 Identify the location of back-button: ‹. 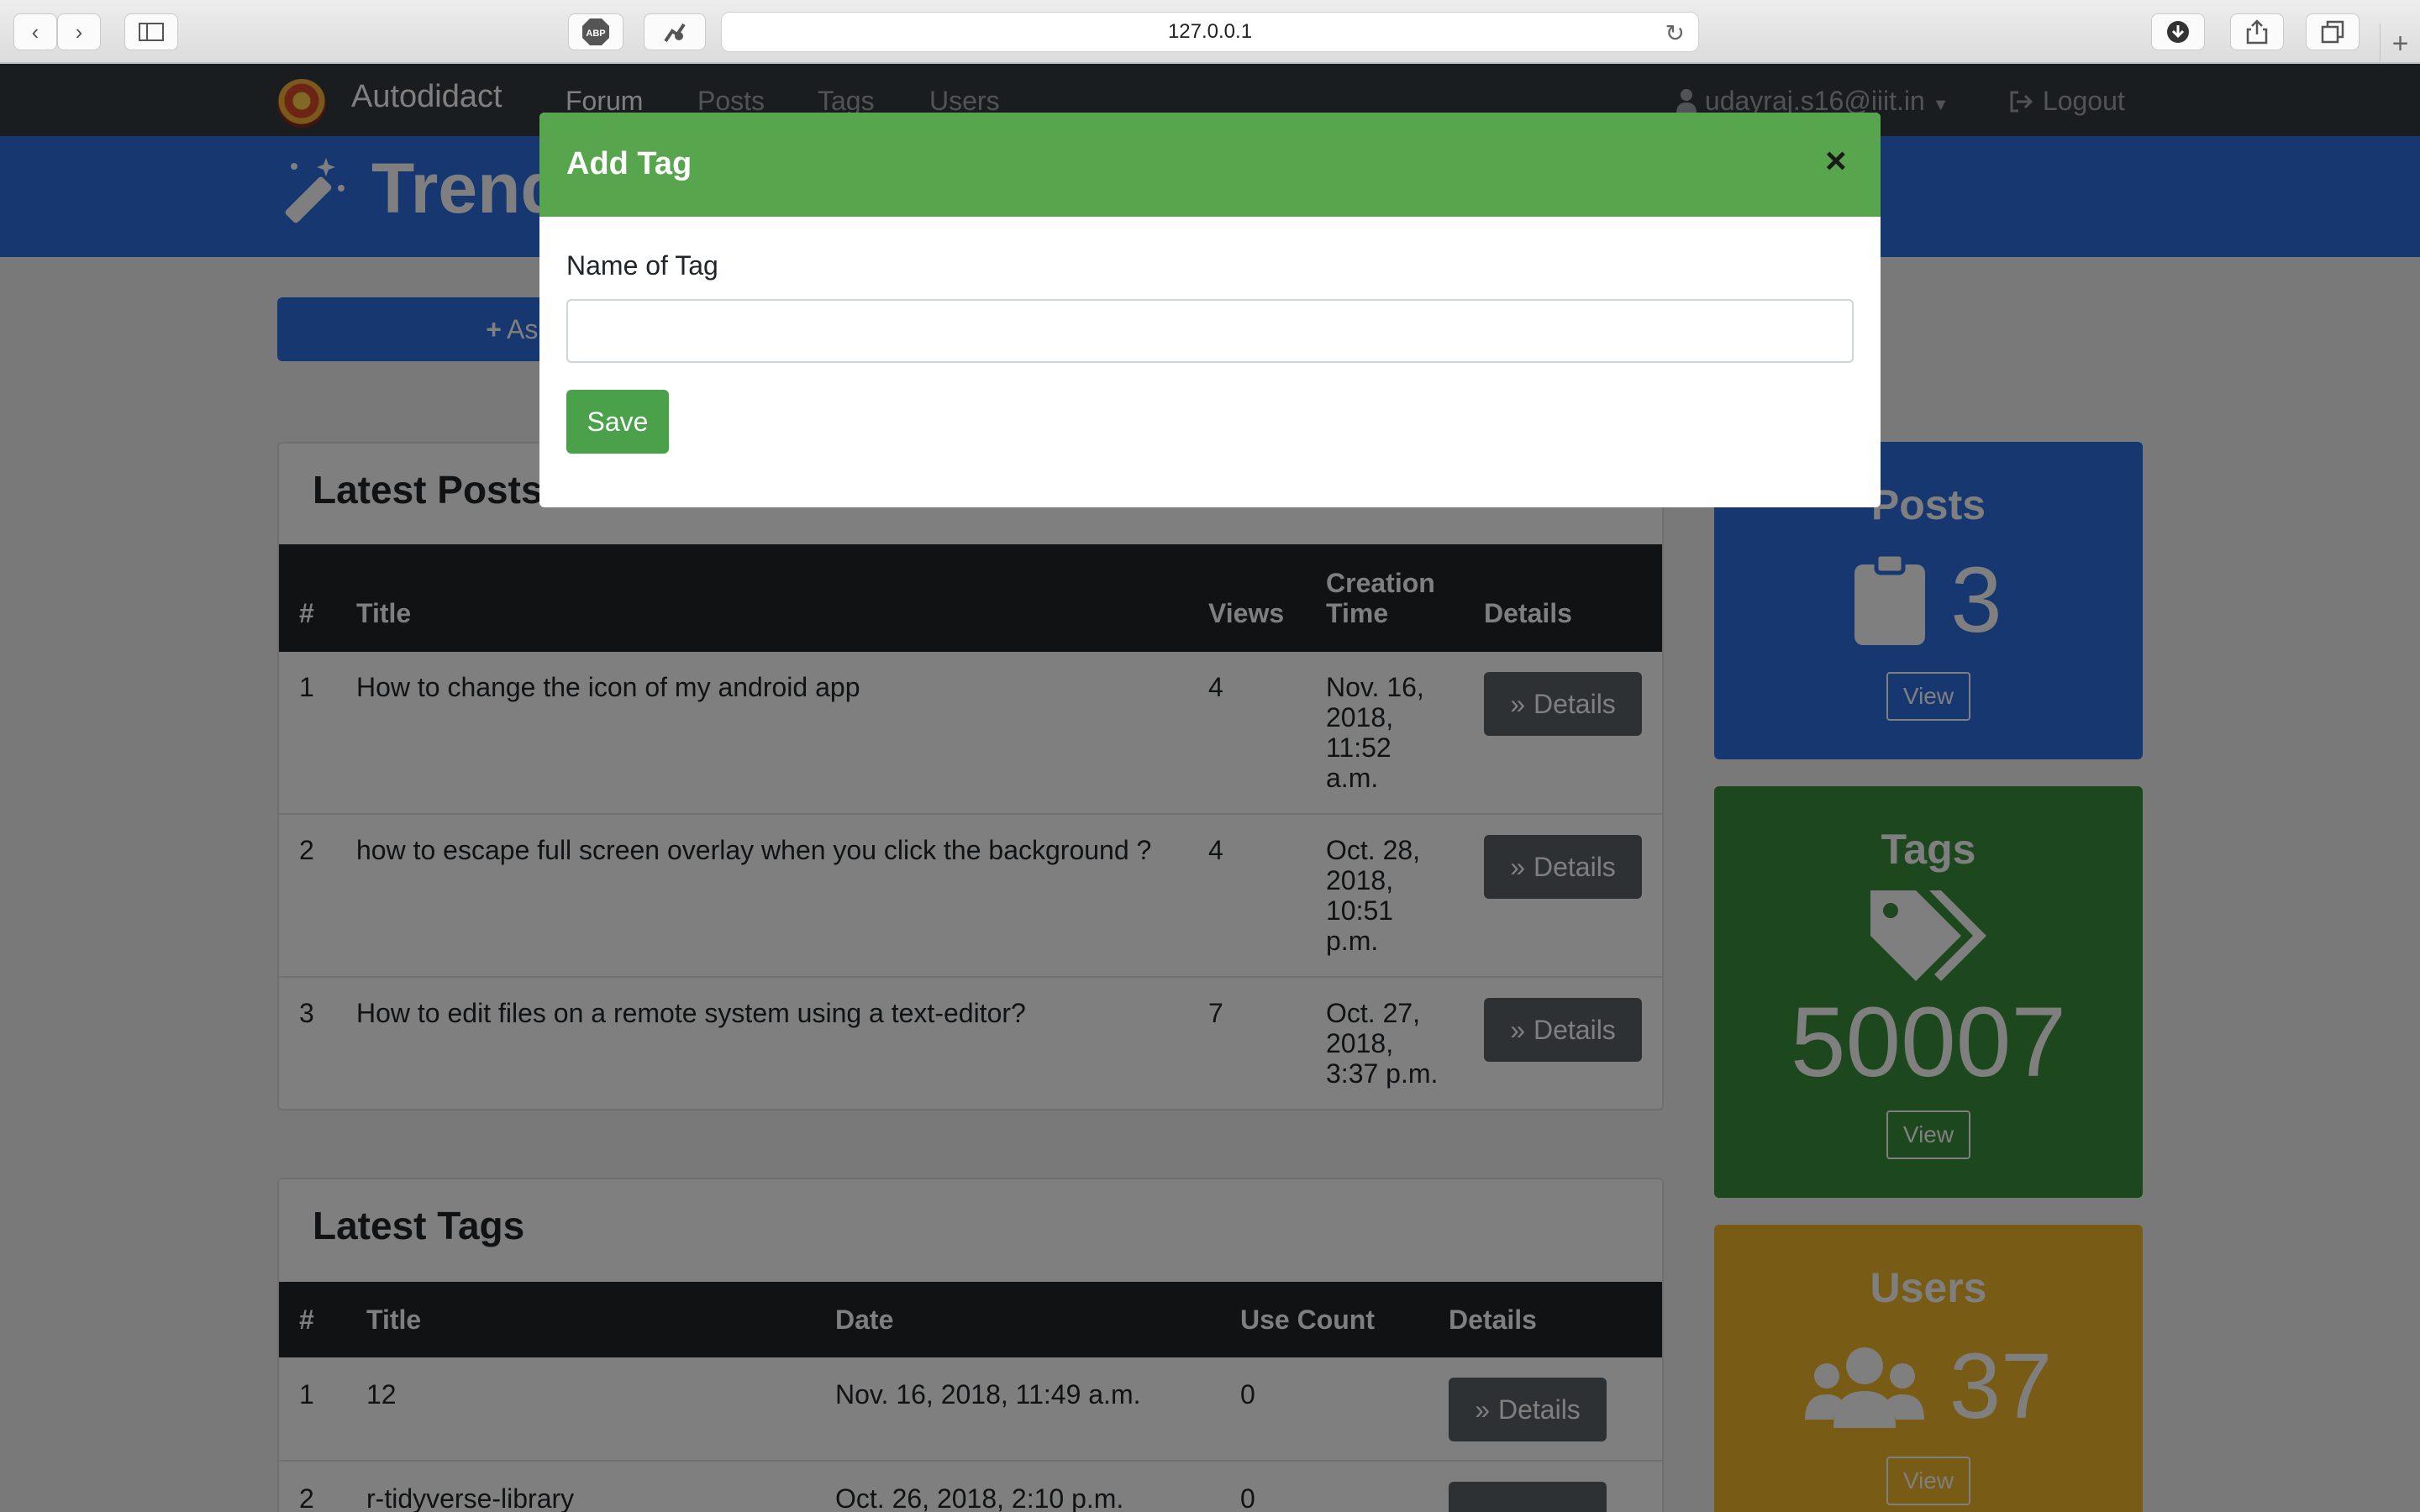
(35, 31).